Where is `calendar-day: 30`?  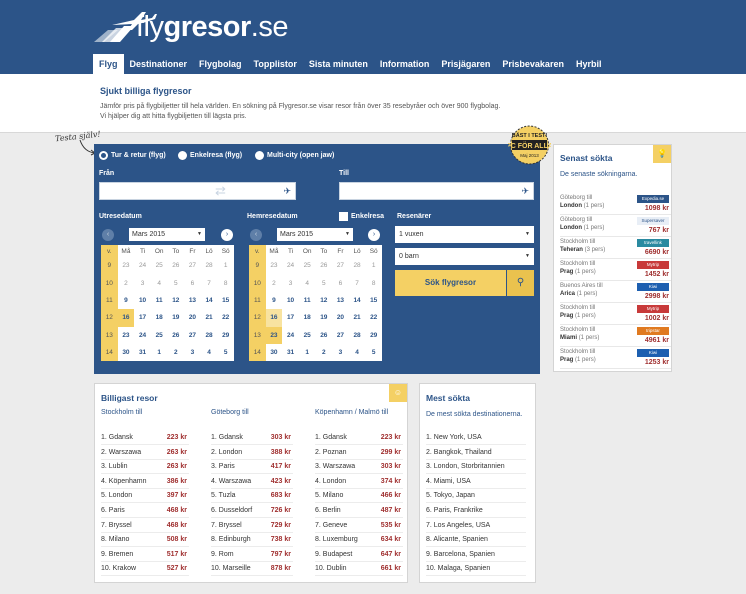
calendar-day: 30 is located at coordinates (274, 352).